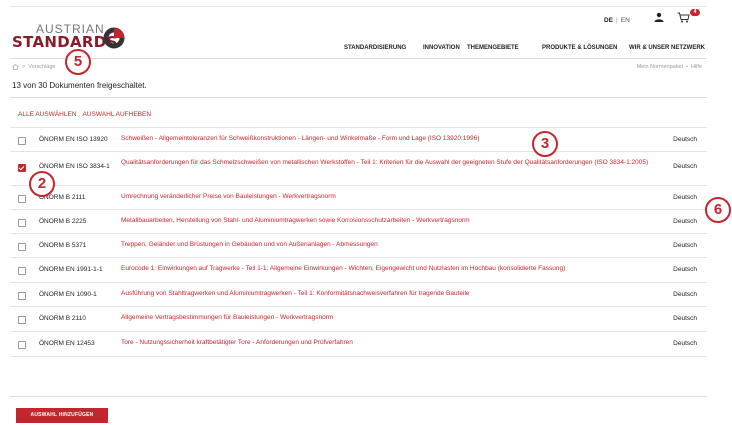 This screenshot has height=425, width=732. Describe the element at coordinates (695, 12) in the screenshot. I see `cart-count-badge: 4` at that location.